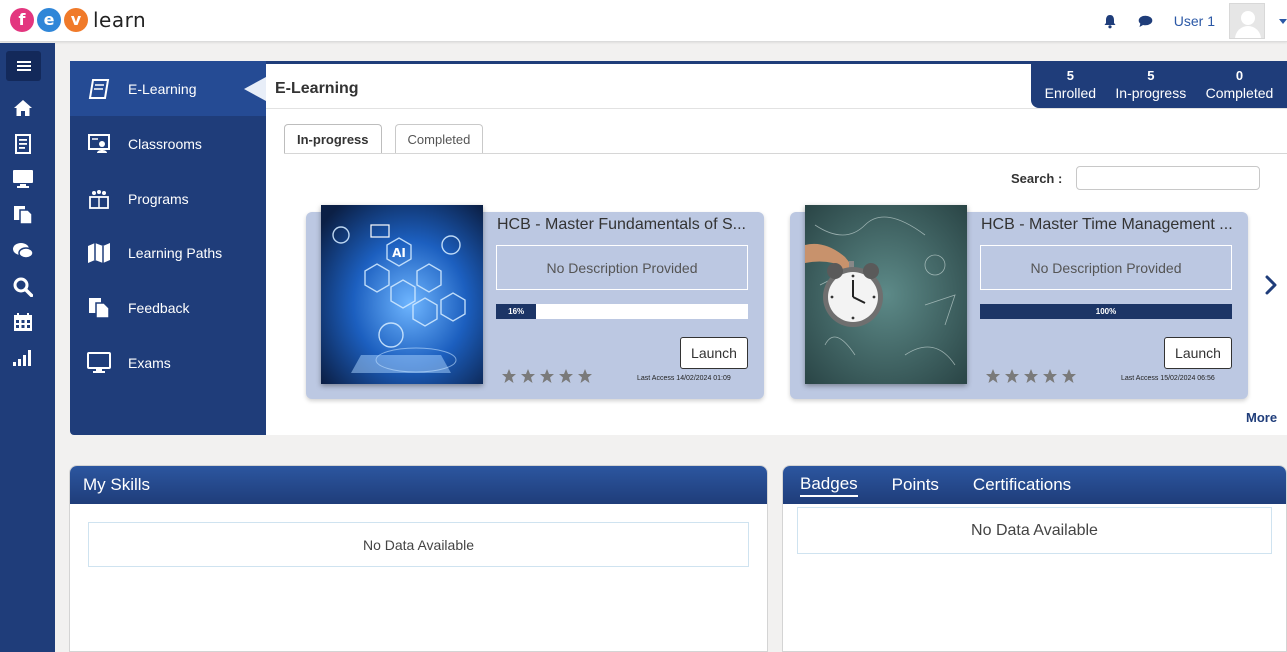 The image size is (1287, 652). Describe the element at coordinates (23, 358) in the screenshot. I see `signal-icon` at that location.